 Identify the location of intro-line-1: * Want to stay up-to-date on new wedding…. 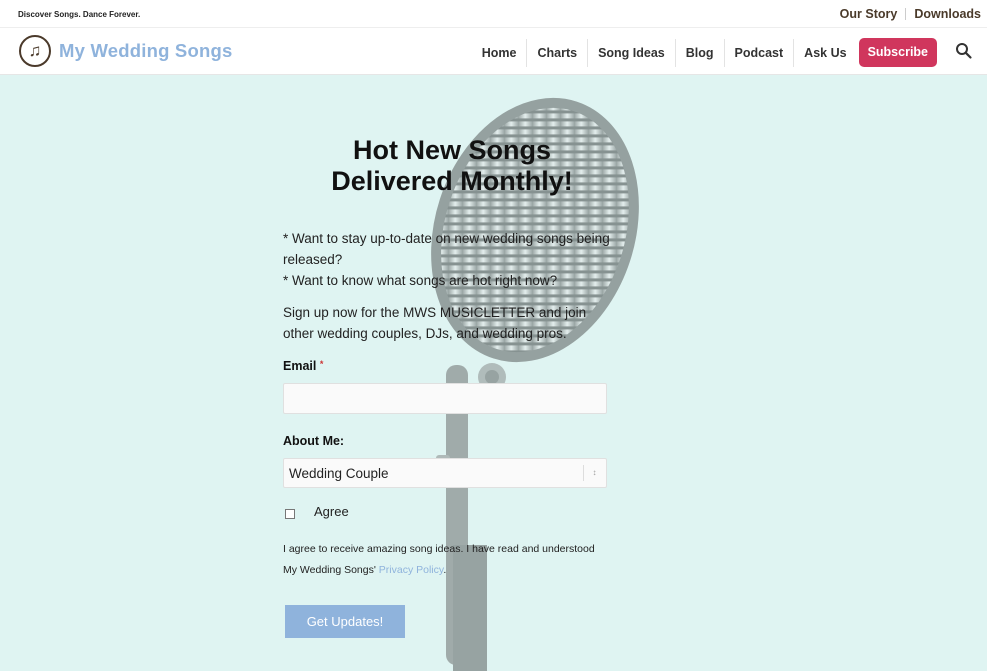
(446, 249).